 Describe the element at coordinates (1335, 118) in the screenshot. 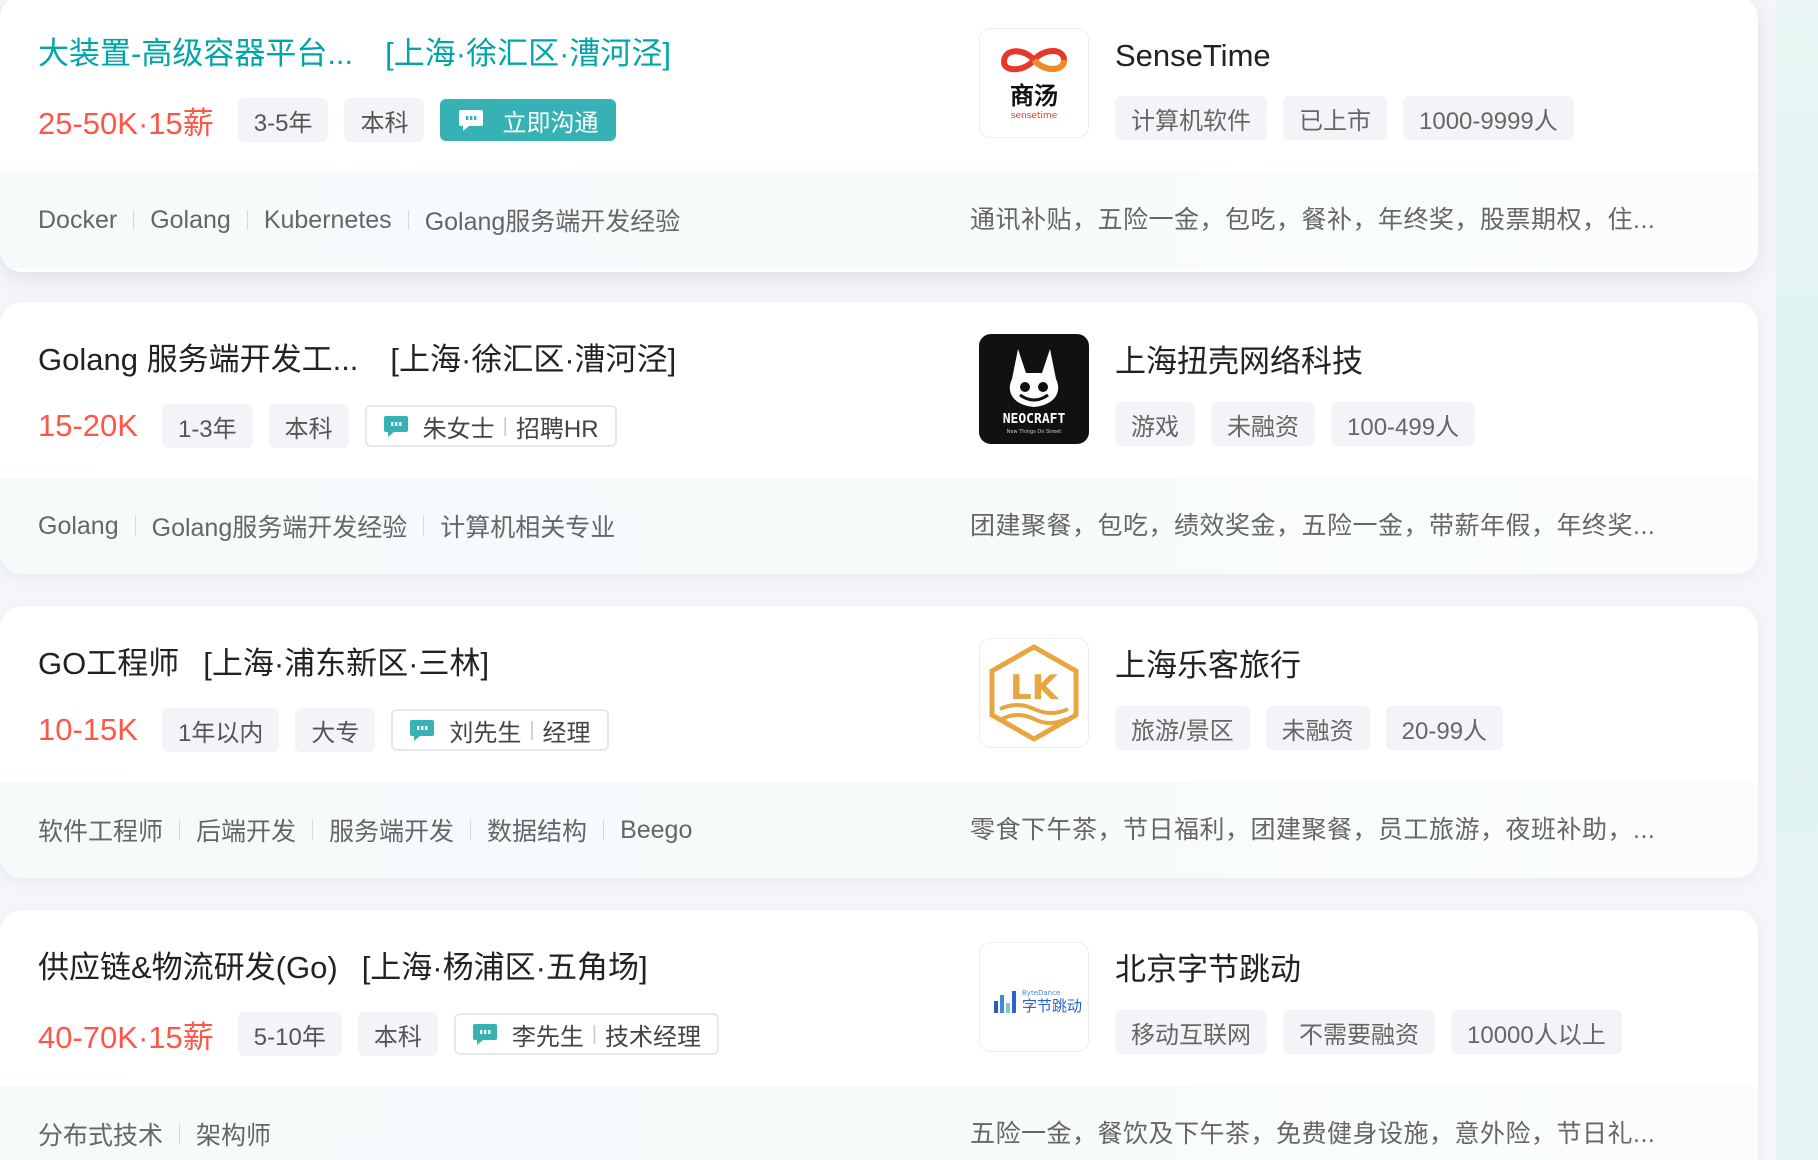

I see `funding-tag: 已上市` at that location.